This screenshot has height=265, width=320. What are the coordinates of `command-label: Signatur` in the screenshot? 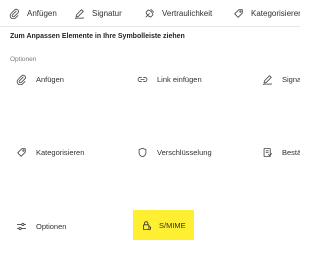 It's located at (291, 79).